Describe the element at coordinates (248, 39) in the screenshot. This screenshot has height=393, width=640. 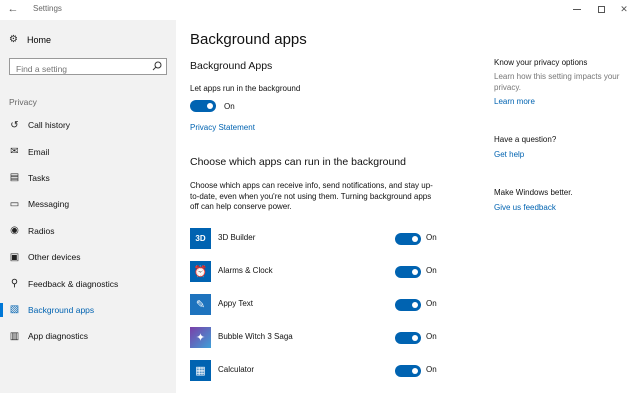
I see `page-title: Background apps` at that location.